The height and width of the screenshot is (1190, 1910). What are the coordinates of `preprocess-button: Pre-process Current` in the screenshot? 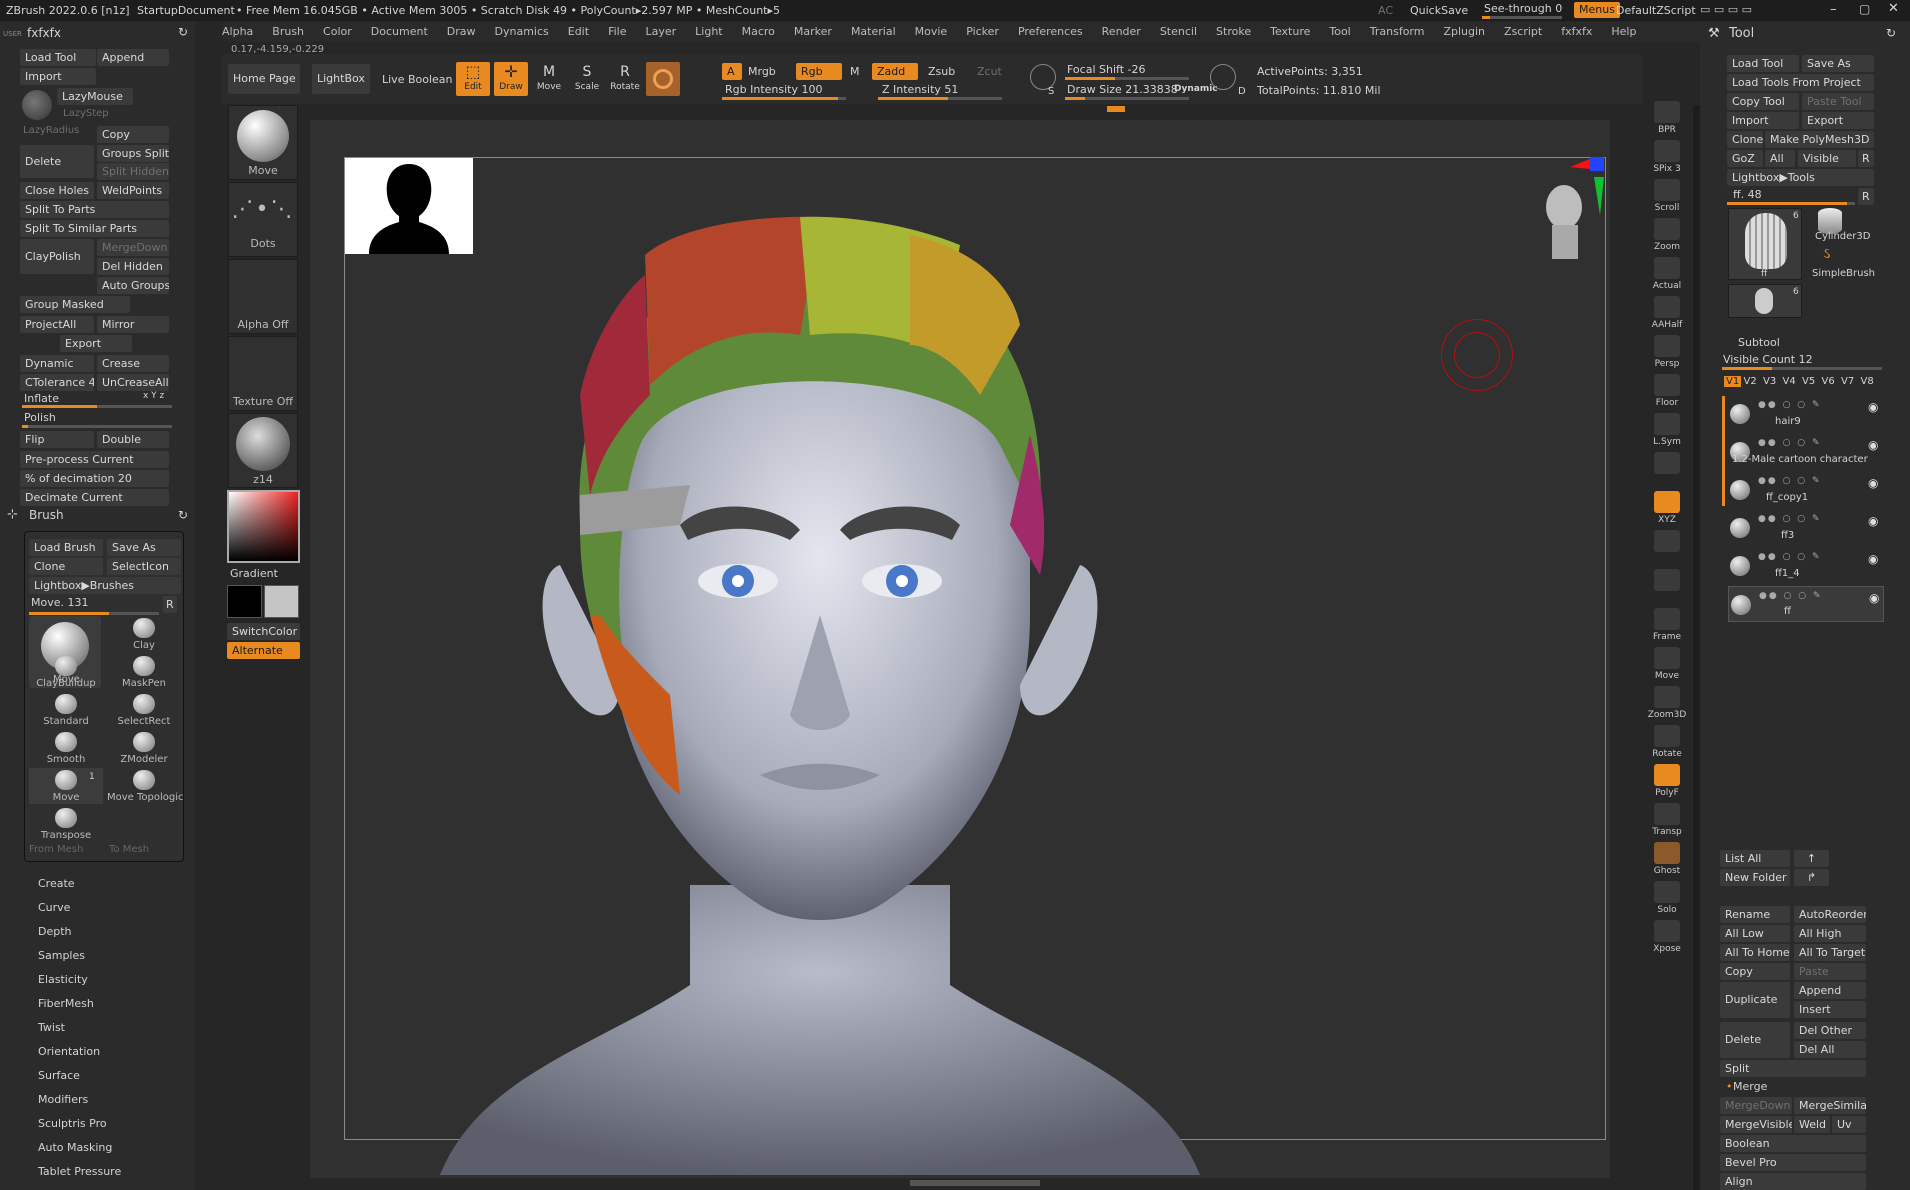 It's located at (94, 459).